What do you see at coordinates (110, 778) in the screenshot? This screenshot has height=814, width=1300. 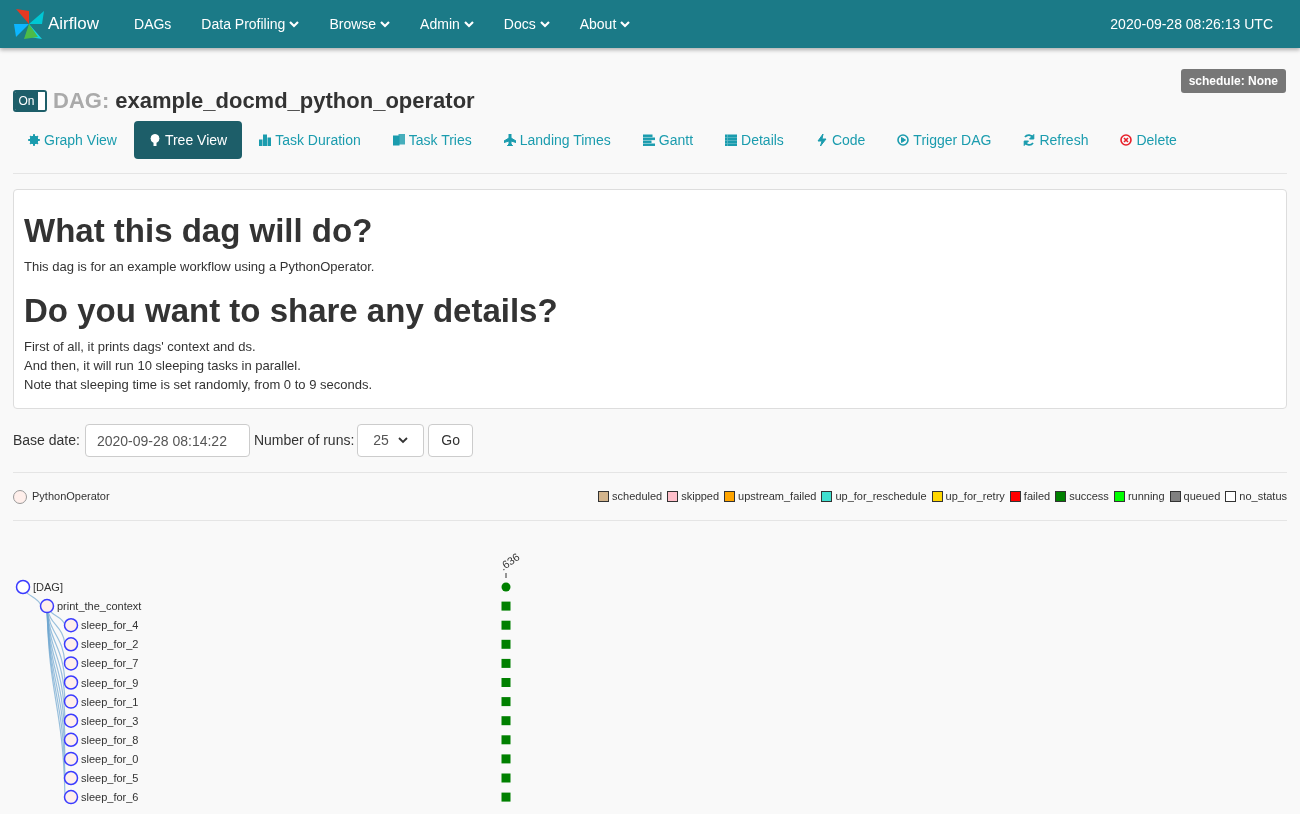 I see `task-label: sleep_for_5` at bounding box center [110, 778].